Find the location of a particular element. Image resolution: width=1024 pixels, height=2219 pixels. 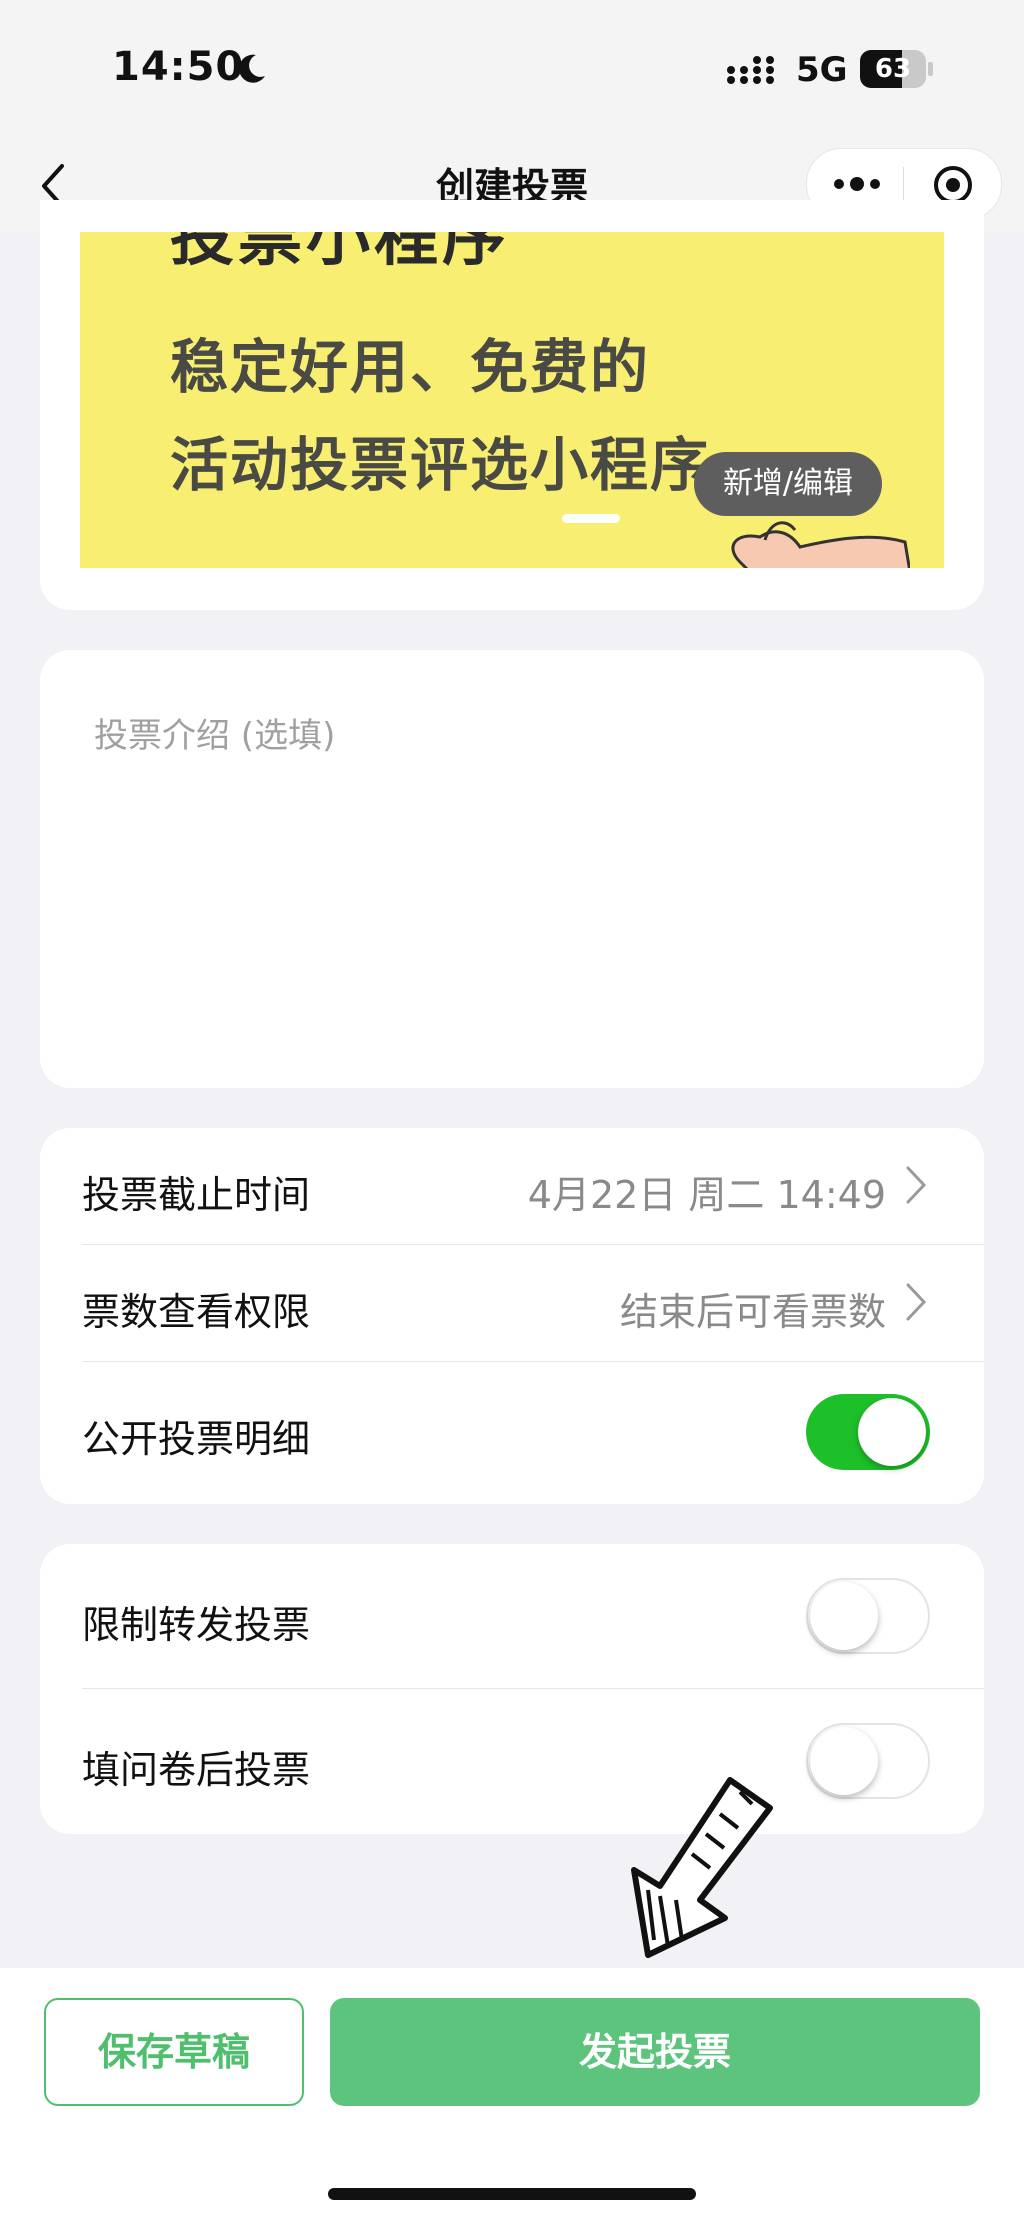

home-indicator is located at coordinates (512, 2194).